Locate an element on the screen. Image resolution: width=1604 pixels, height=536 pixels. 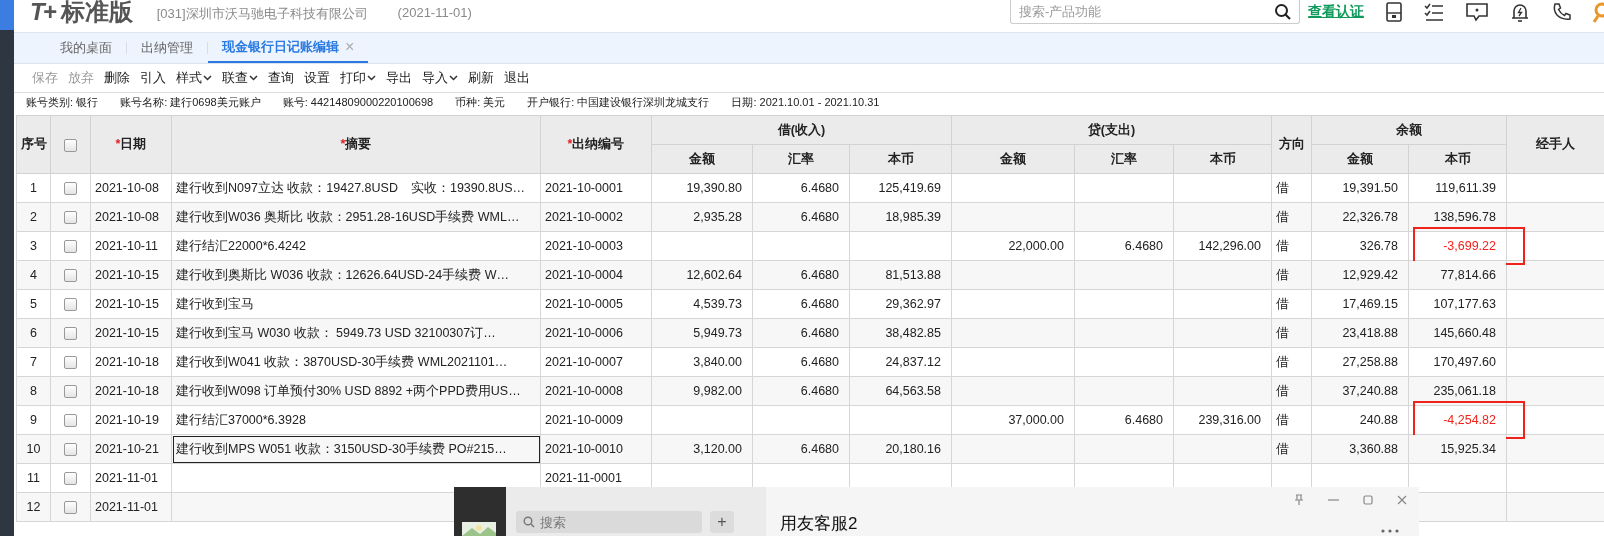
table-cell: 4,539.73 is located at coordinates (702, 304).